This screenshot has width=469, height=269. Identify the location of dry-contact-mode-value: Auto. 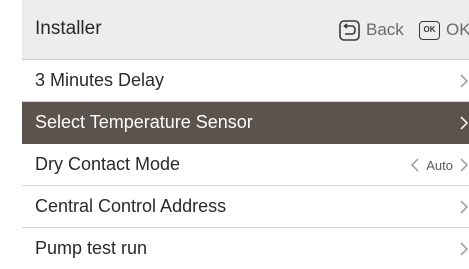
(439, 165).